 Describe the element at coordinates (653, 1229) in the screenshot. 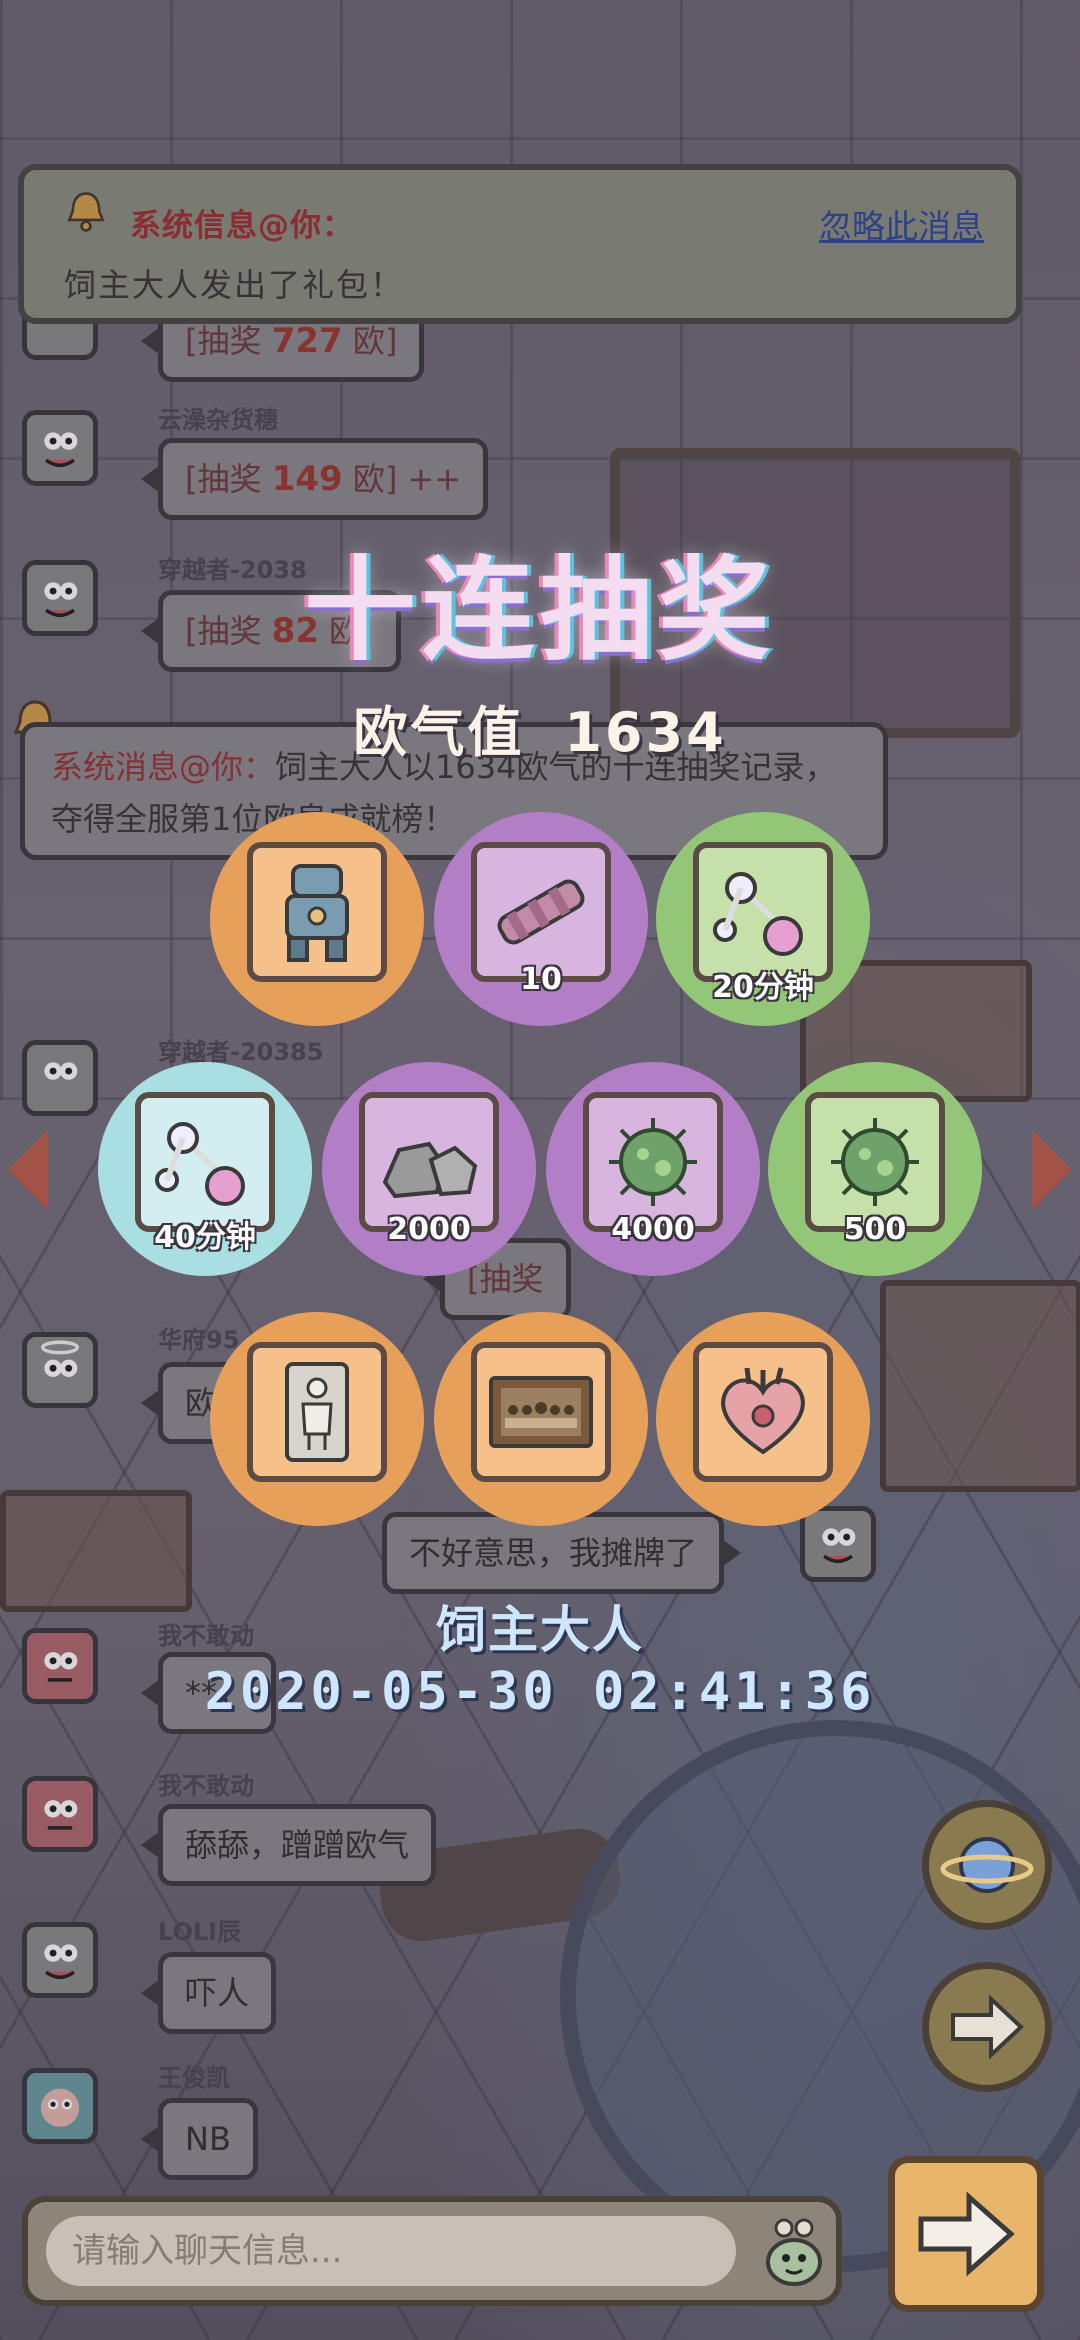

I see `prize-quantity: 4000` at that location.